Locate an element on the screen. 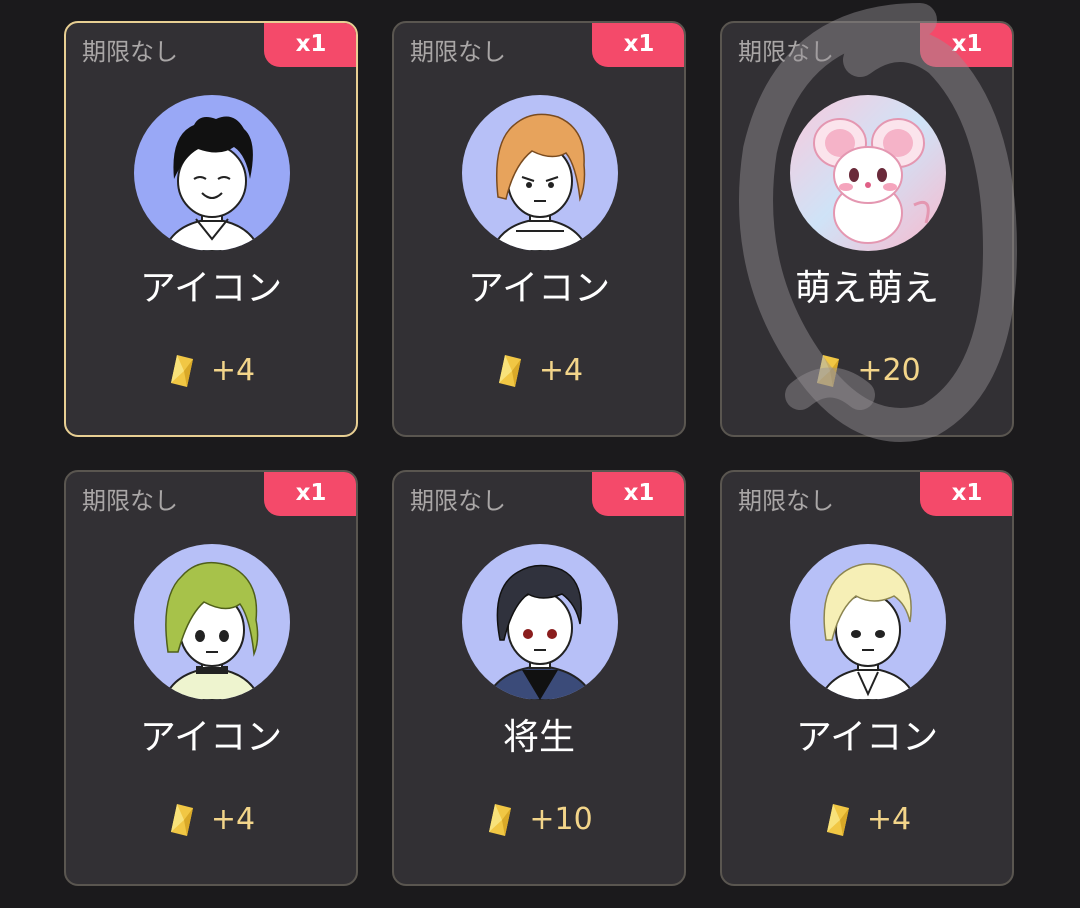 This screenshot has width=1080, height=908. avatar-cute-mouse-icon is located at coordinates (868, 173).